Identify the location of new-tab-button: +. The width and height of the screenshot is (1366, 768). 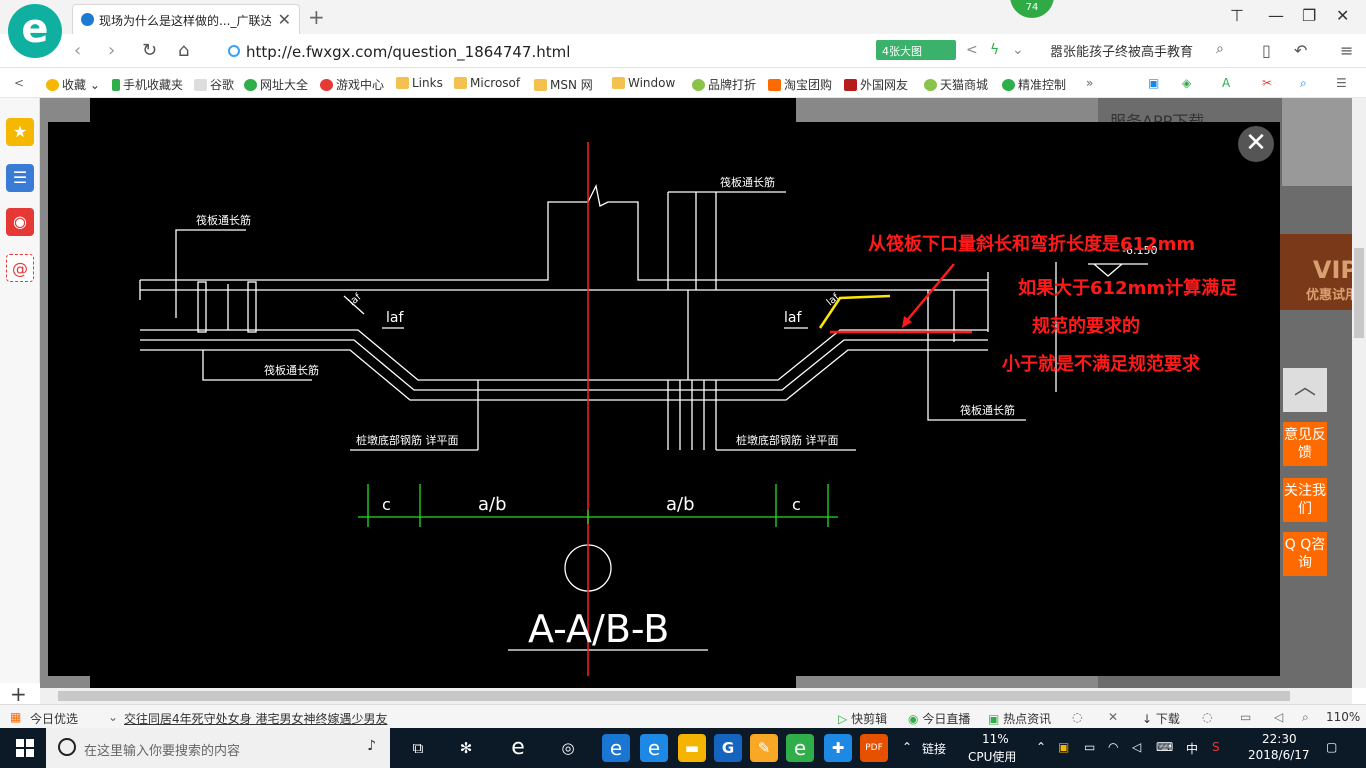
(316, 17).